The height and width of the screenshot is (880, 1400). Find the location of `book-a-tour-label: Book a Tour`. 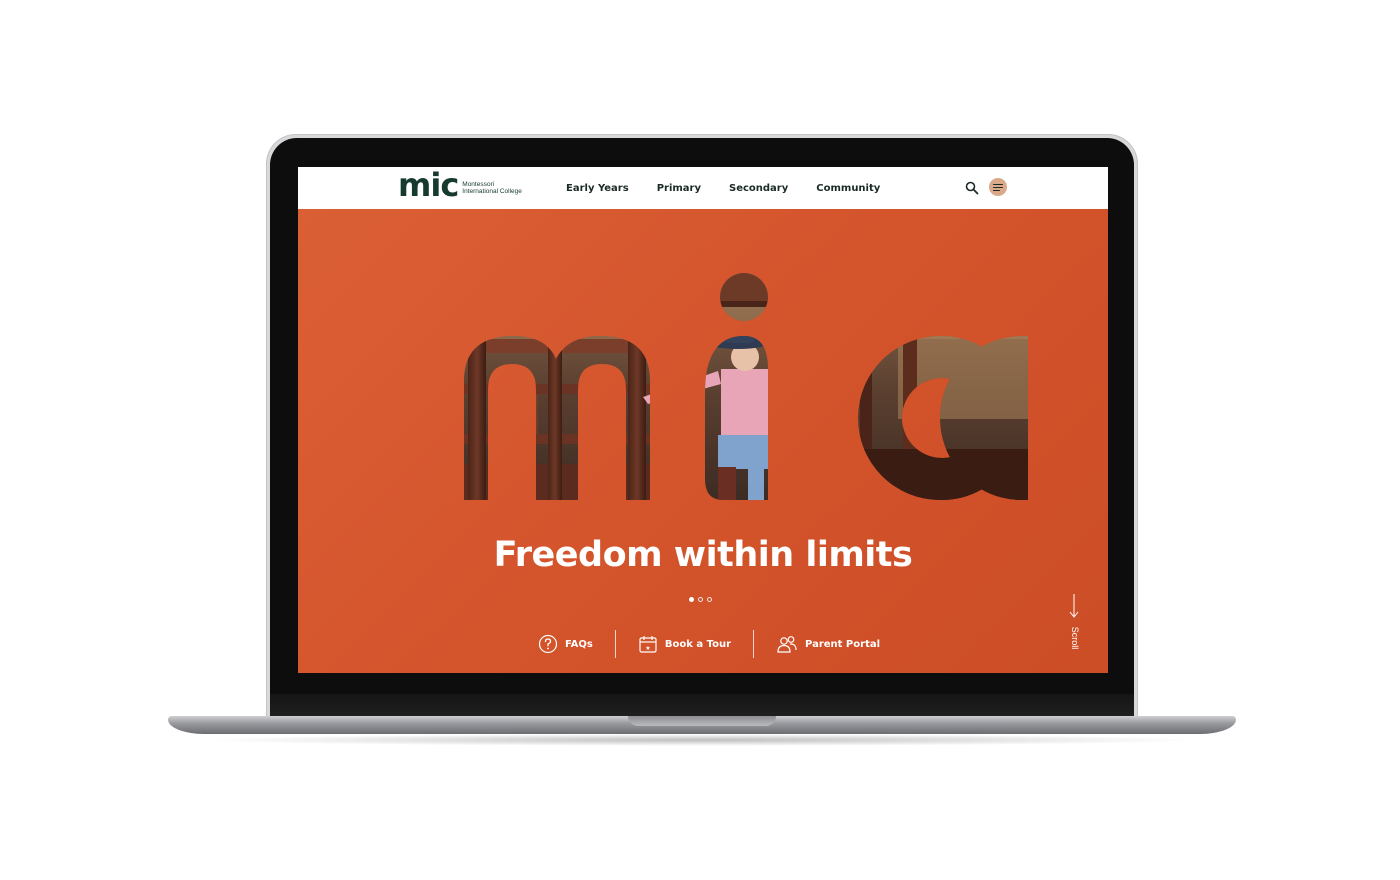

book-a-tour-label: Book a Tour is located at coordinates (698, 644).